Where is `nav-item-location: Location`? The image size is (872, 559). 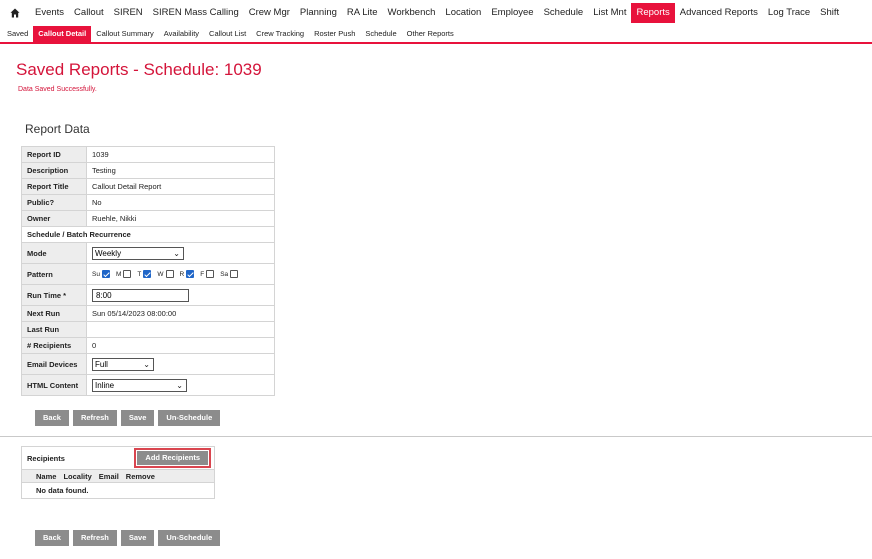
nav-item-location: Location is located at coordinates (463, 13).